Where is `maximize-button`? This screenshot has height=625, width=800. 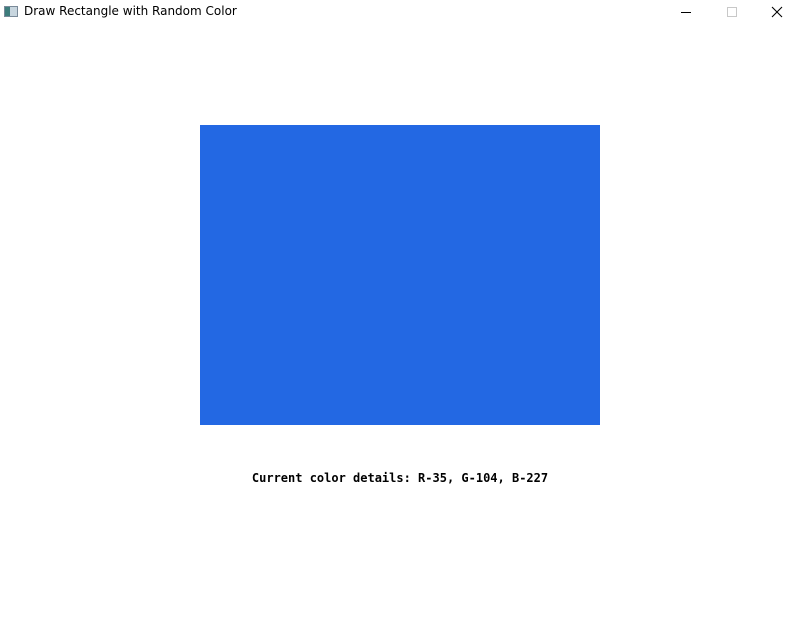
maximize-button is located at coordinates (732, 12).